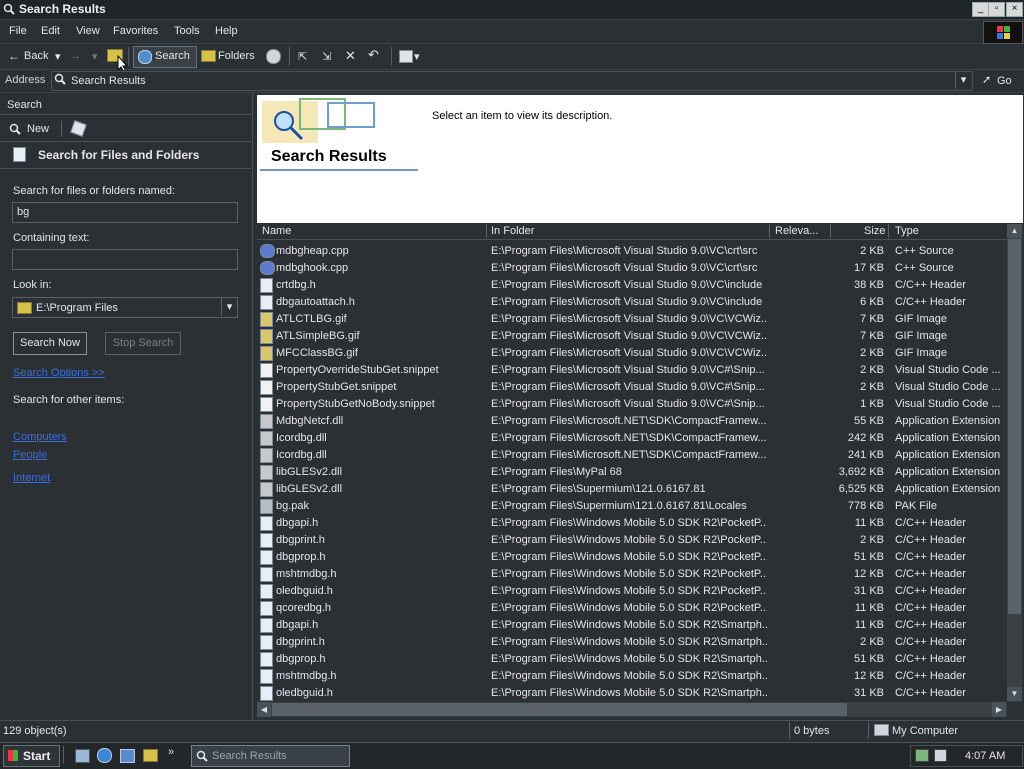  Describe the element at coordinates (135, 31) in the screenshot. I see `menu-favorites: Favorites` at that location.